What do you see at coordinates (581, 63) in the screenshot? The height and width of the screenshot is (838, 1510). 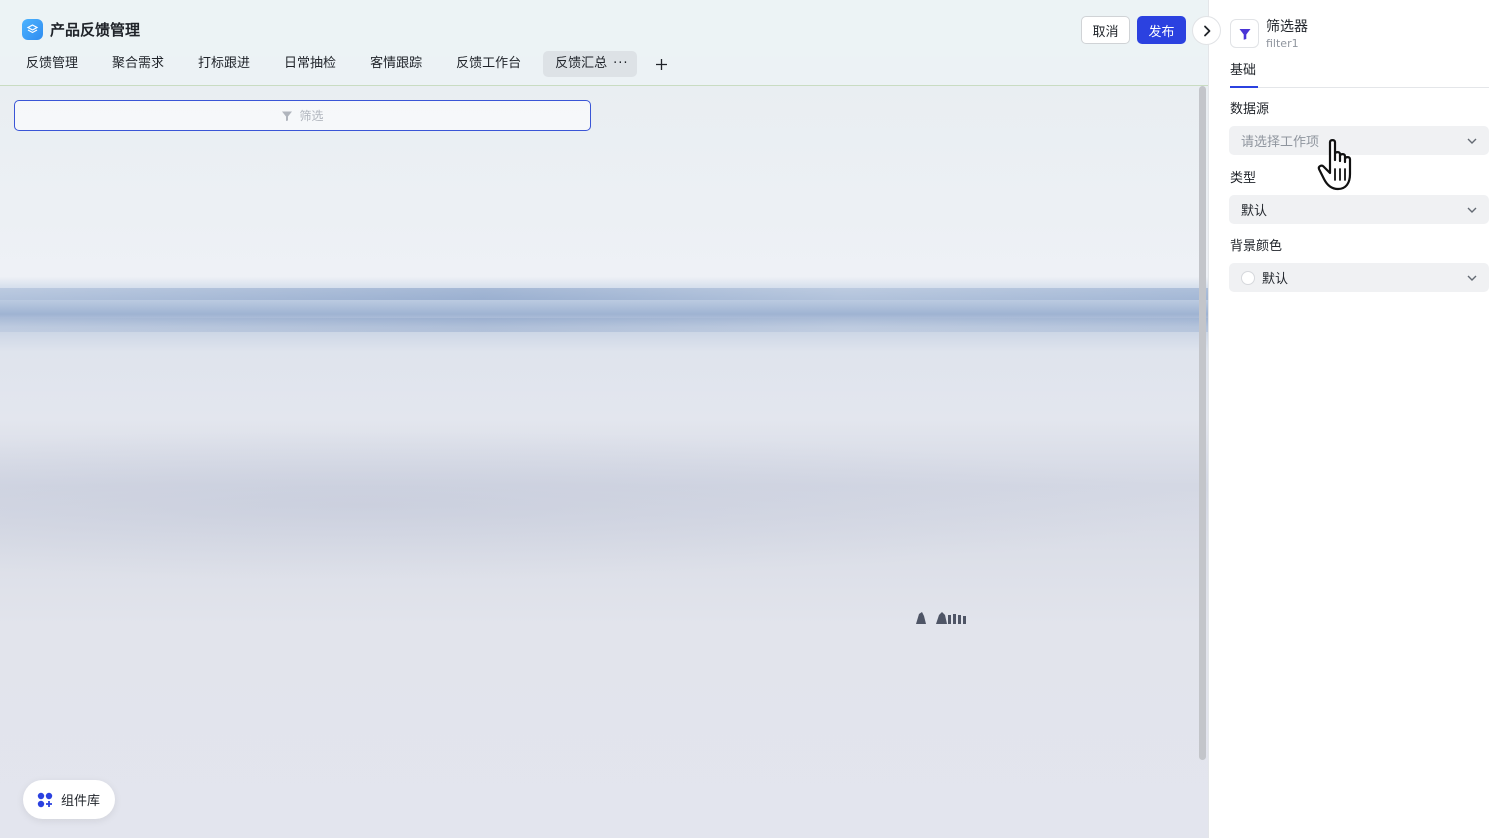 I see `tab-feedback-summary-label: 反馈汇总` at bounding box center [581, 63].